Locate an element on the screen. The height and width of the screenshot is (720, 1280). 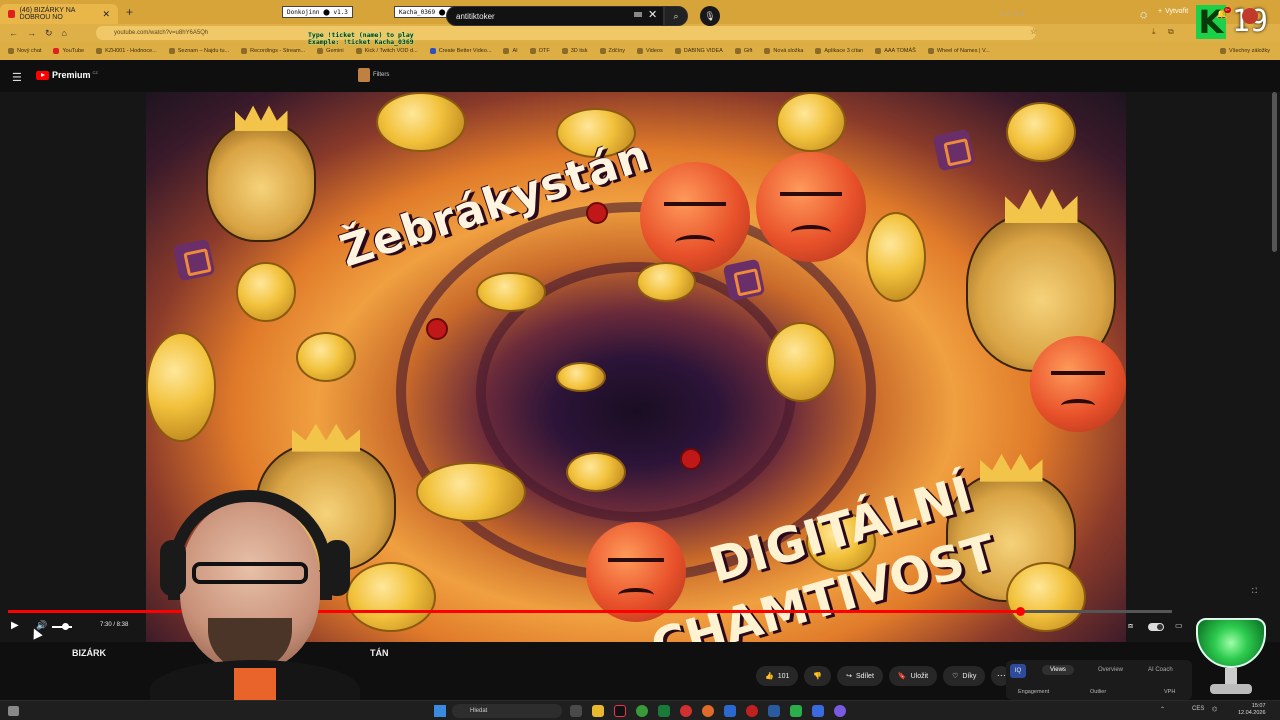
browser-icon is located at coordinates (686, 711).